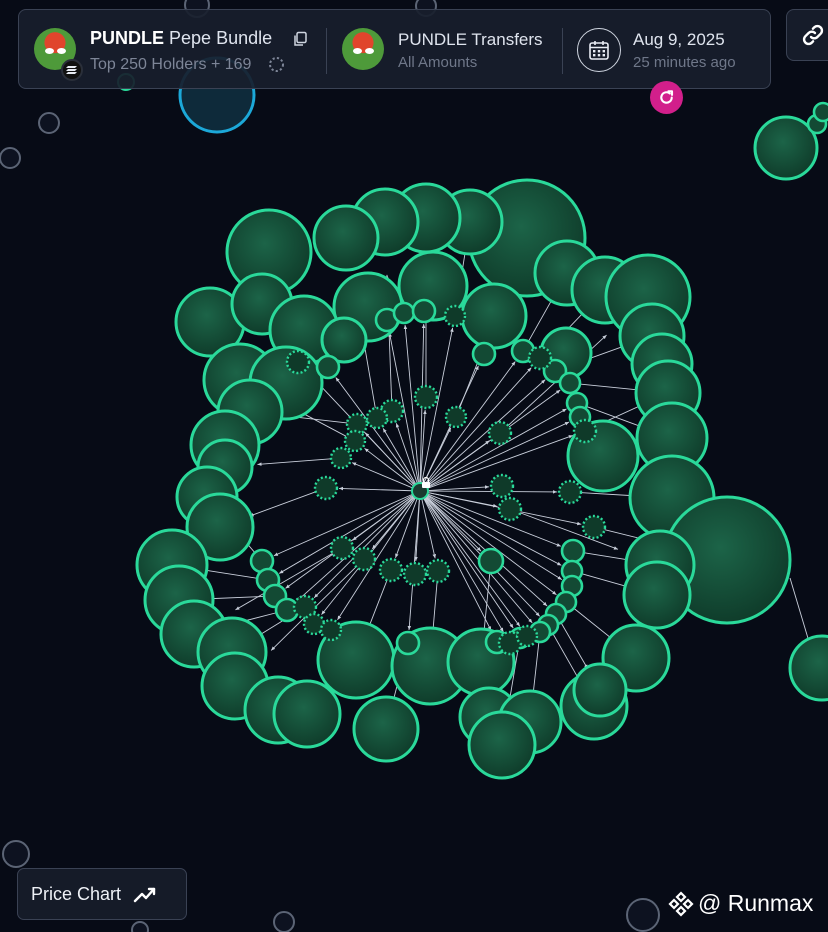 This screenshot has height=932, width=828. What do you see at coordinates (76, 893) in the screenshot?
I see `price-chart-label: Price Chart` at bounding box center [76, 893].